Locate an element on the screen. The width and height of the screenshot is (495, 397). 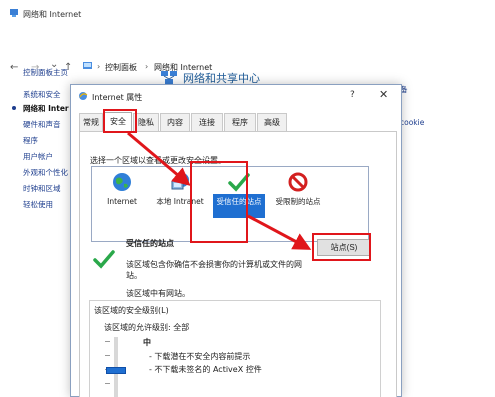
zone-detail-description: 该区域包含你确信不会损害你的计算机或文件的网站。 is located at coordinates (214, 270).